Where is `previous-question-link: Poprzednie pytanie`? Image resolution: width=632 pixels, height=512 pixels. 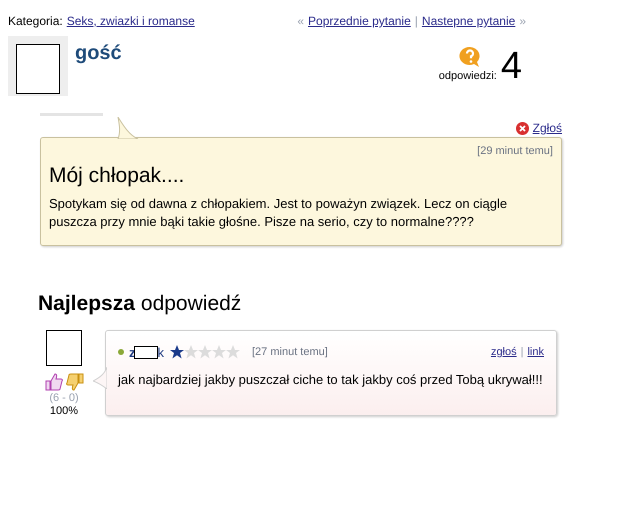
previous-question-link: Poprzednie pytanie is located at coordinates (359, 21).